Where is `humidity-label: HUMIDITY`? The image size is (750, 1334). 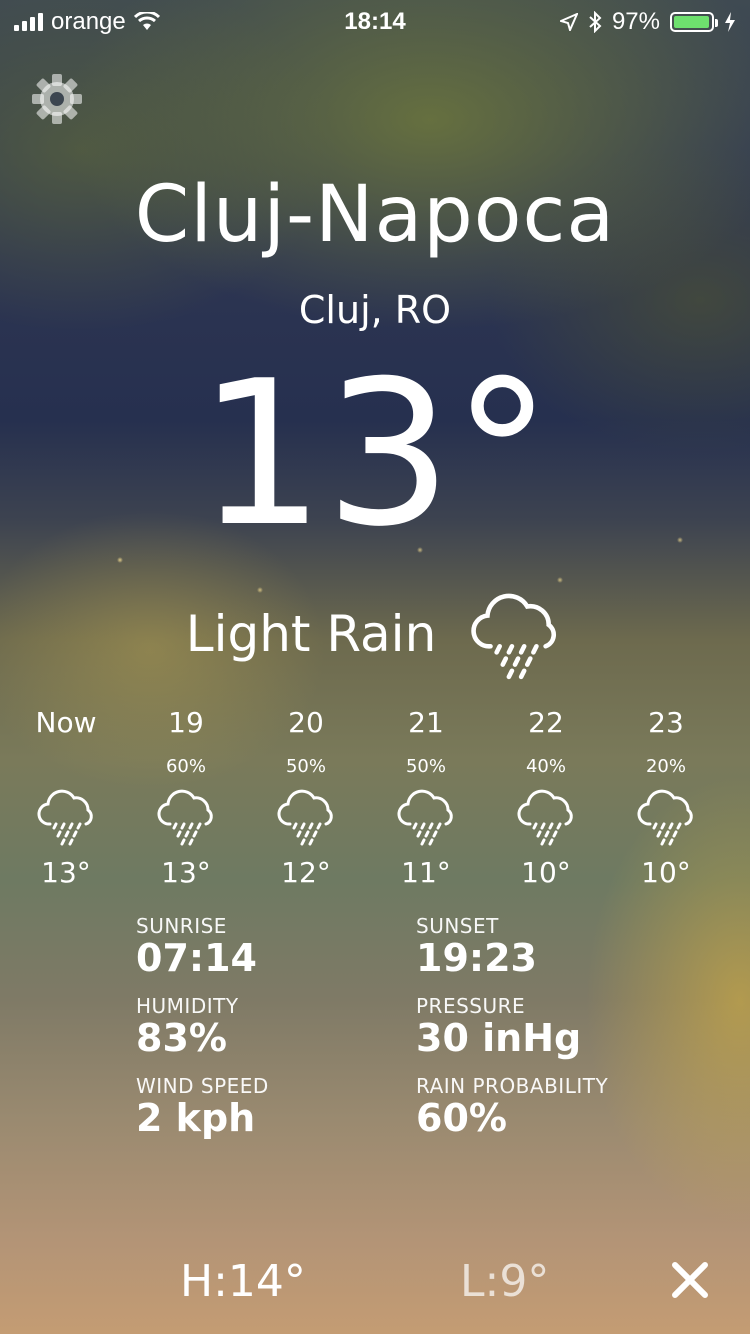 humidity-label: HUMIDITY is located at coordinates (187, 1006).